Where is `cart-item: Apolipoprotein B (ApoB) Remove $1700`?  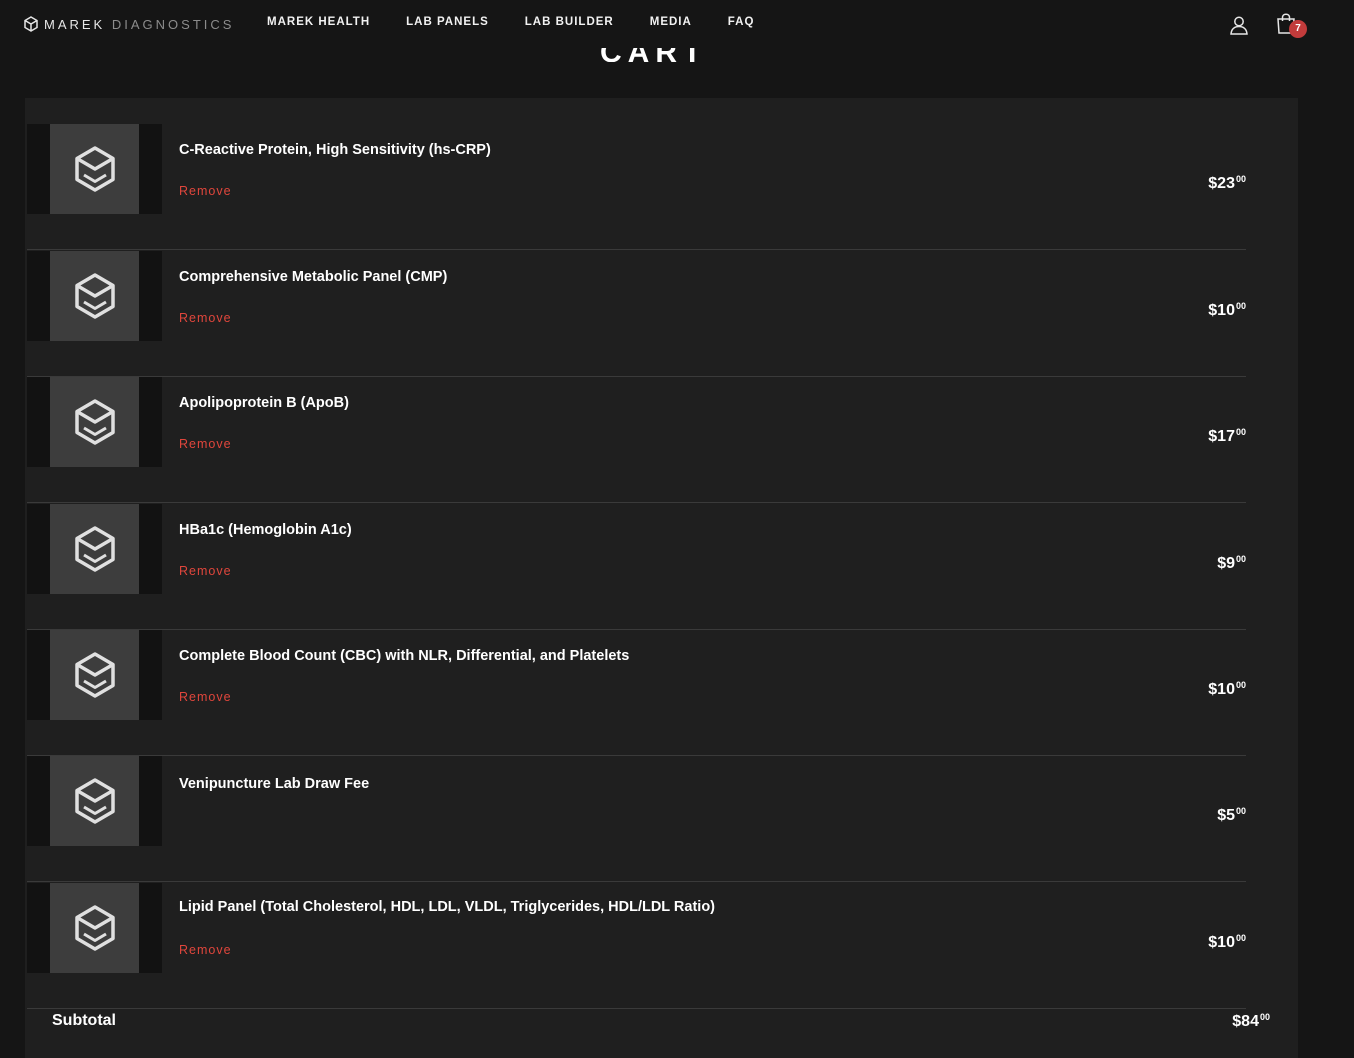 cart-item: Apolipoprotein B (ApoB) Remove $1700 is located at coordinates (636, 440).